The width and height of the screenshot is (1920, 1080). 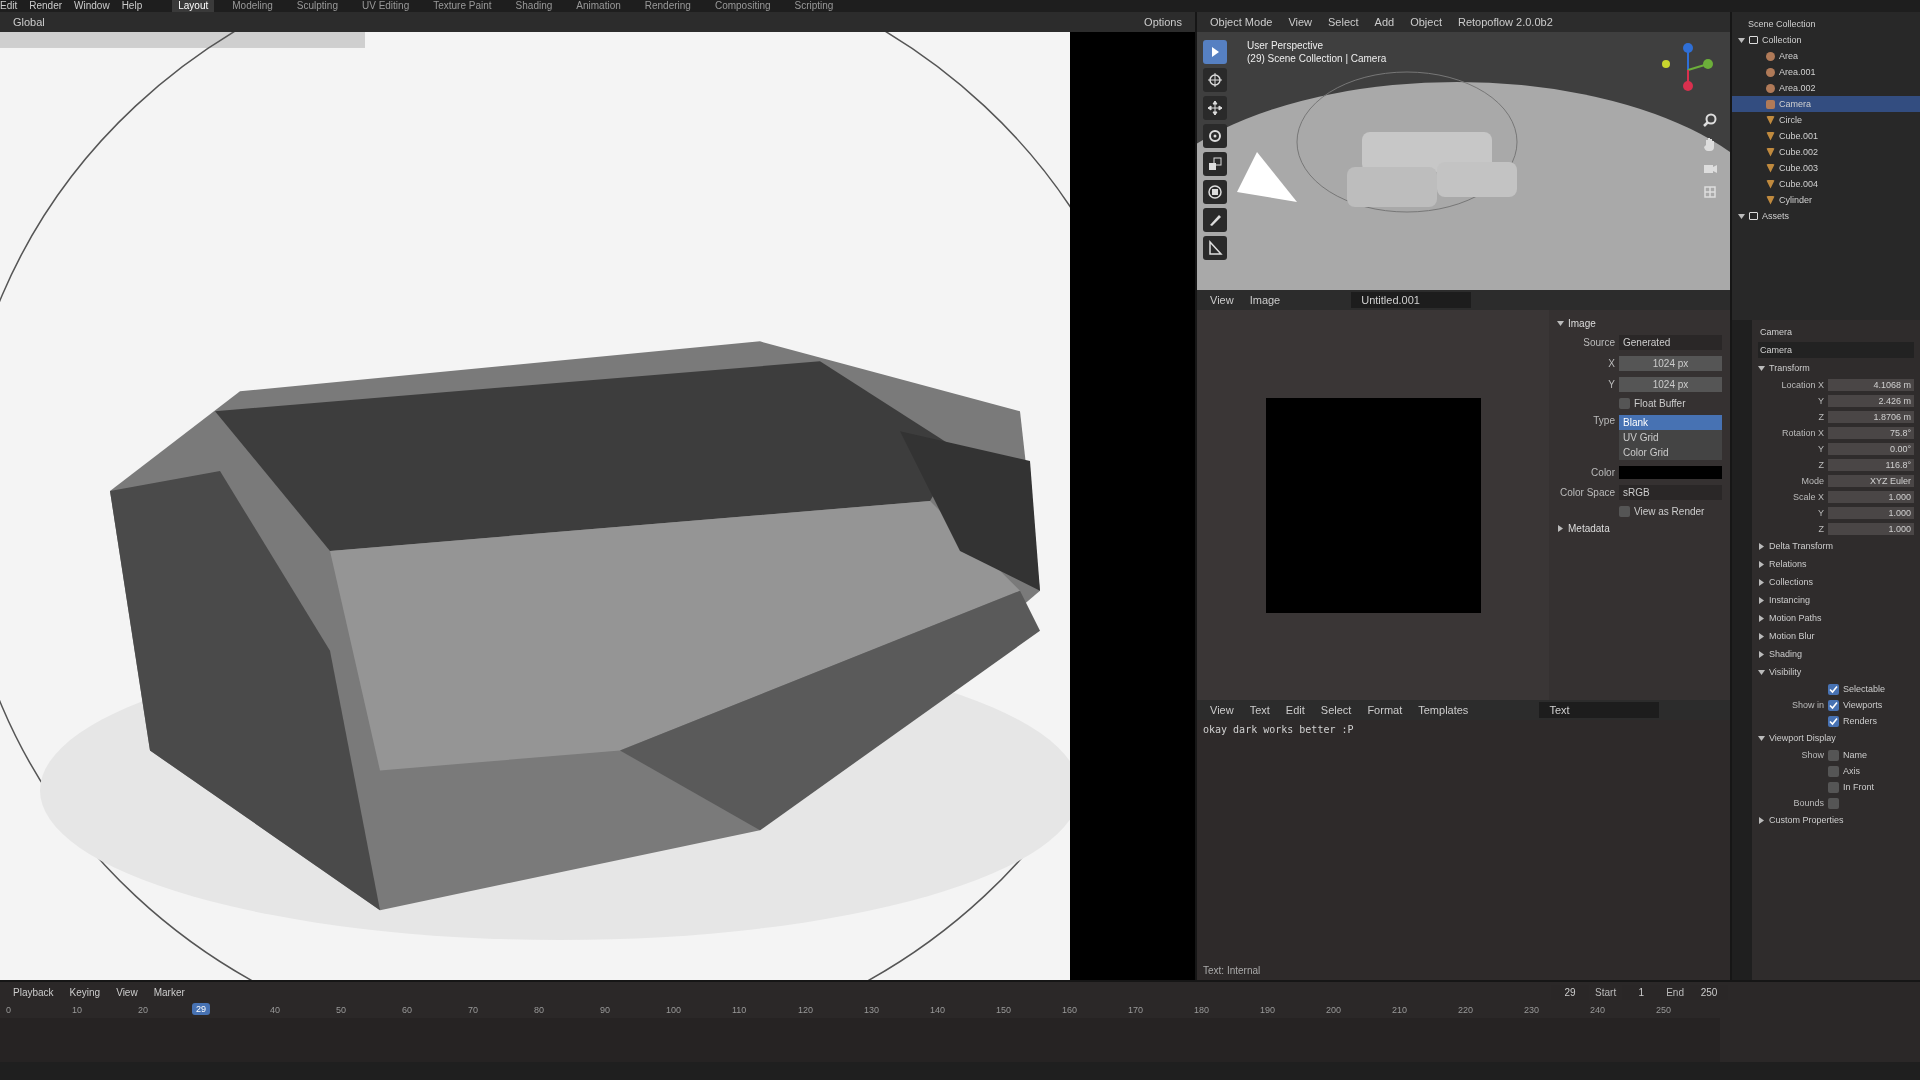 What do you see at coordinates (1222, 300) in the screenshot?
I see `image-menu: View` at bounding box center [1222, 300].